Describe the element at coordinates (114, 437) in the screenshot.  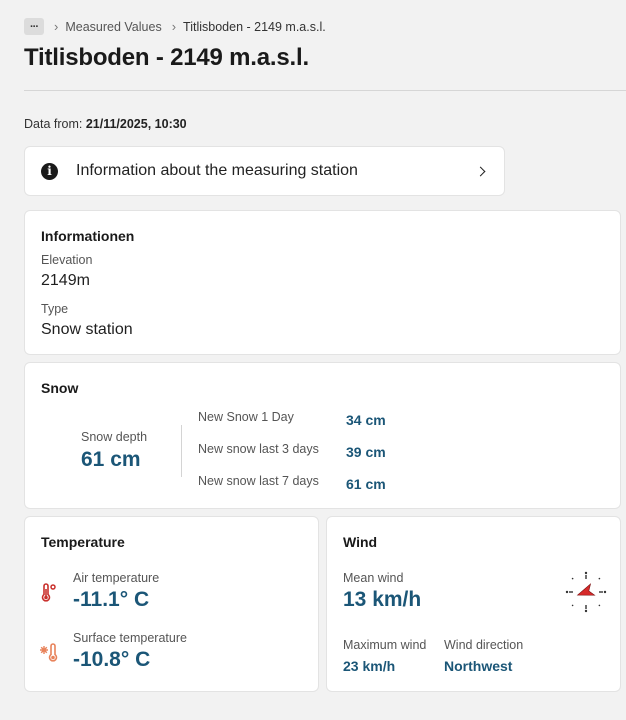
I see `snow-depth-label: Snow depth` at that location.